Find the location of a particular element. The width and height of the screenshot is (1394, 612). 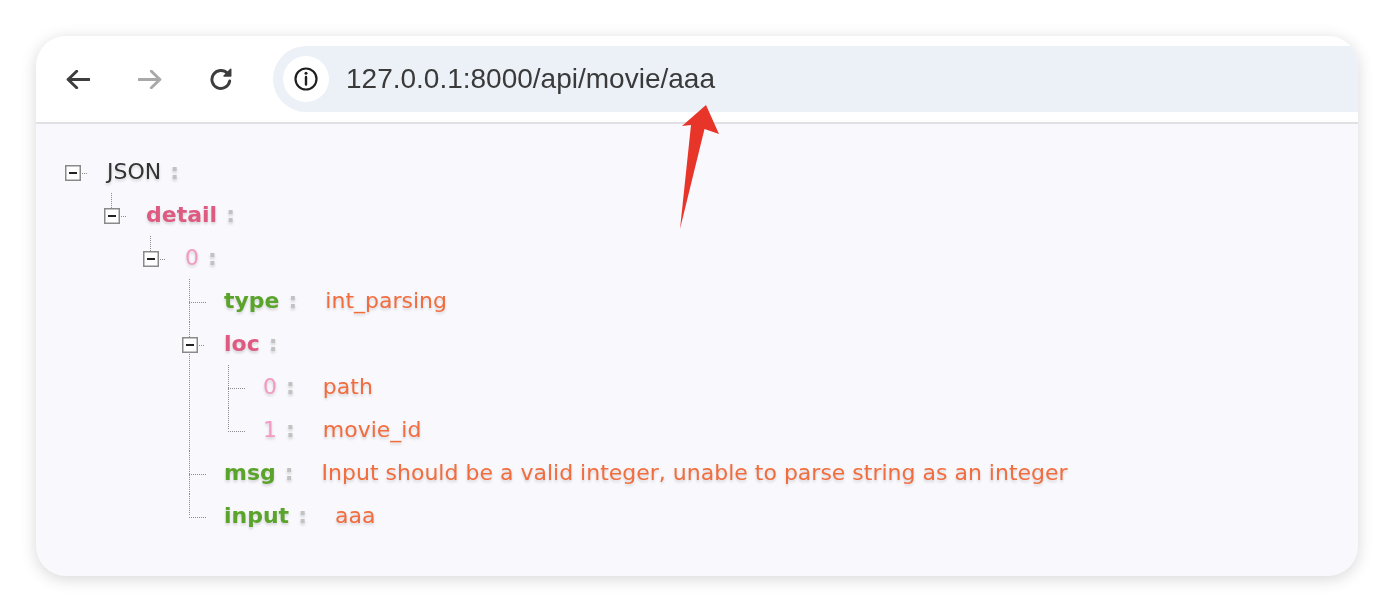

json-key: input is located at coordinates (257, 515).